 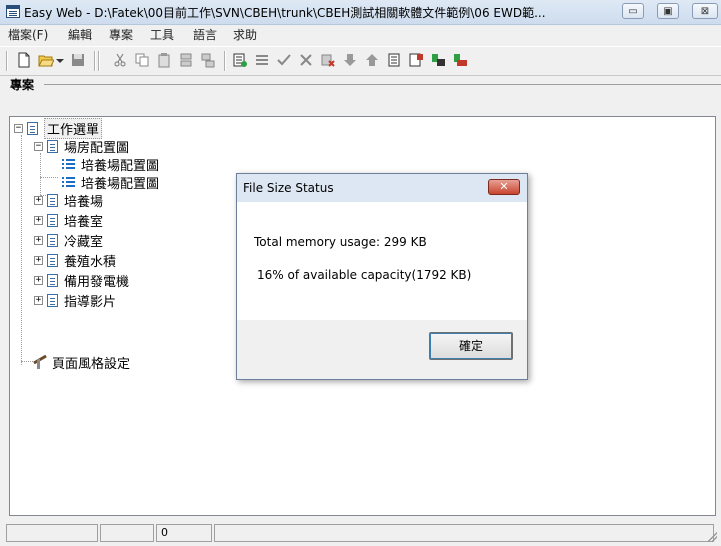 What do you see at coordinates (712, 537) in the screenshot?
I see `resize-grip-icon` at bounding box center [712, 537].